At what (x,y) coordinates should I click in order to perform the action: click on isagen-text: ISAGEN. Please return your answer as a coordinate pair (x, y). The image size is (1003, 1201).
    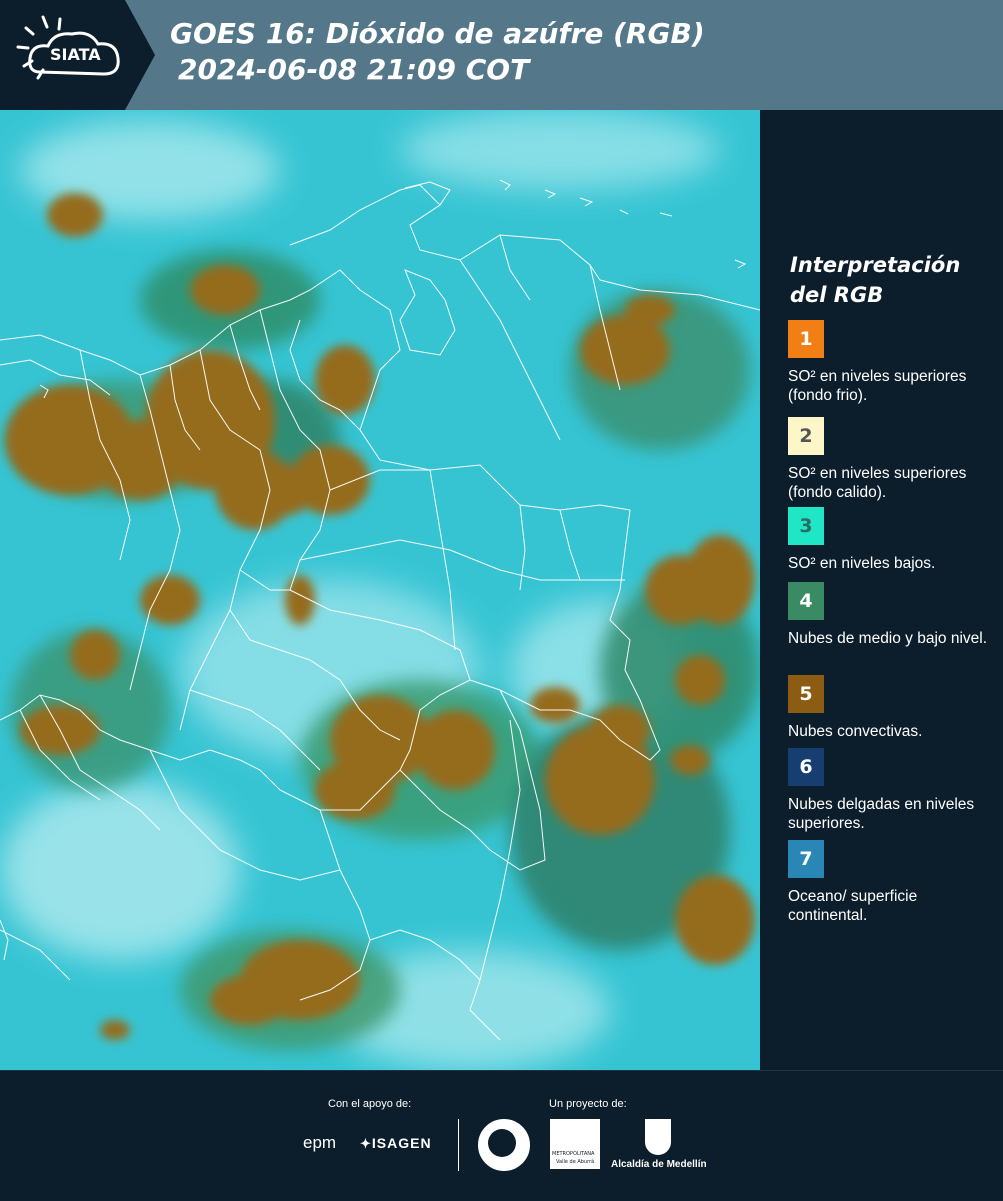
    Looking at the image, I should click on (401, 1143).